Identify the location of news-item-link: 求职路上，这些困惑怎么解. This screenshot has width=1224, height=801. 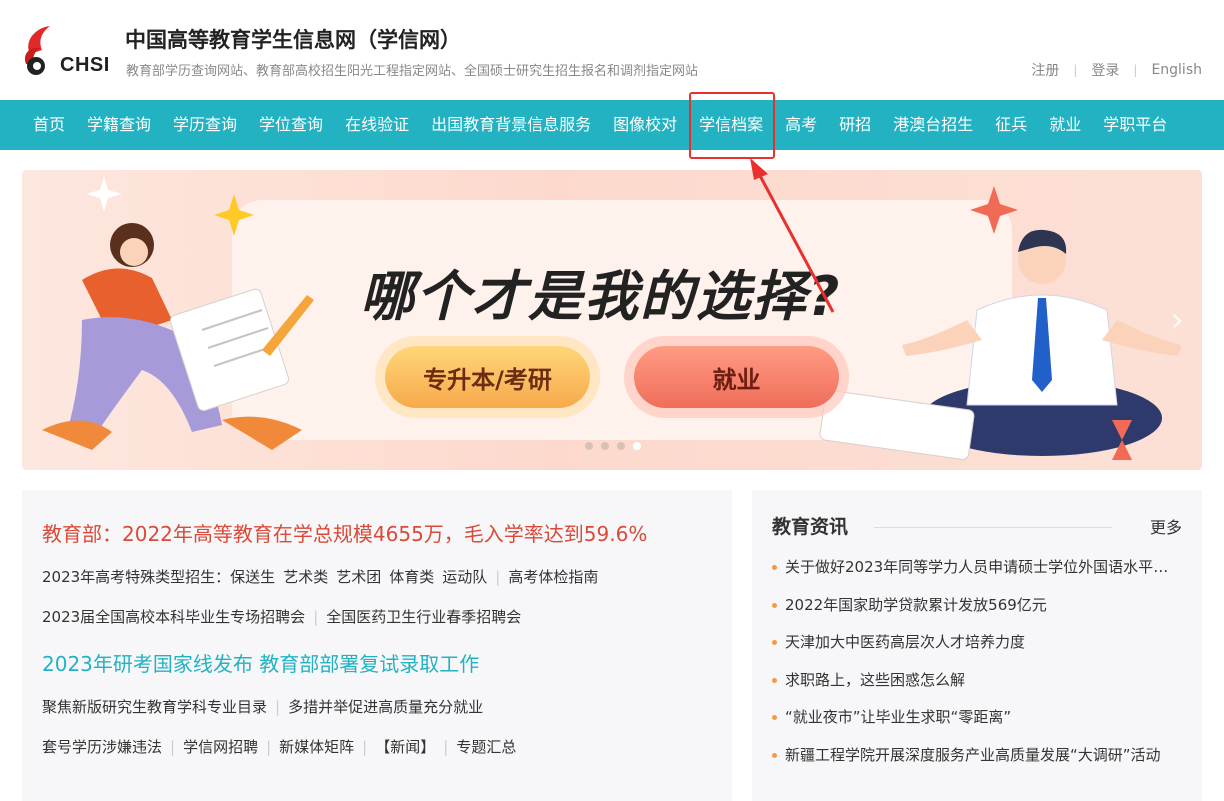
(875, 680).